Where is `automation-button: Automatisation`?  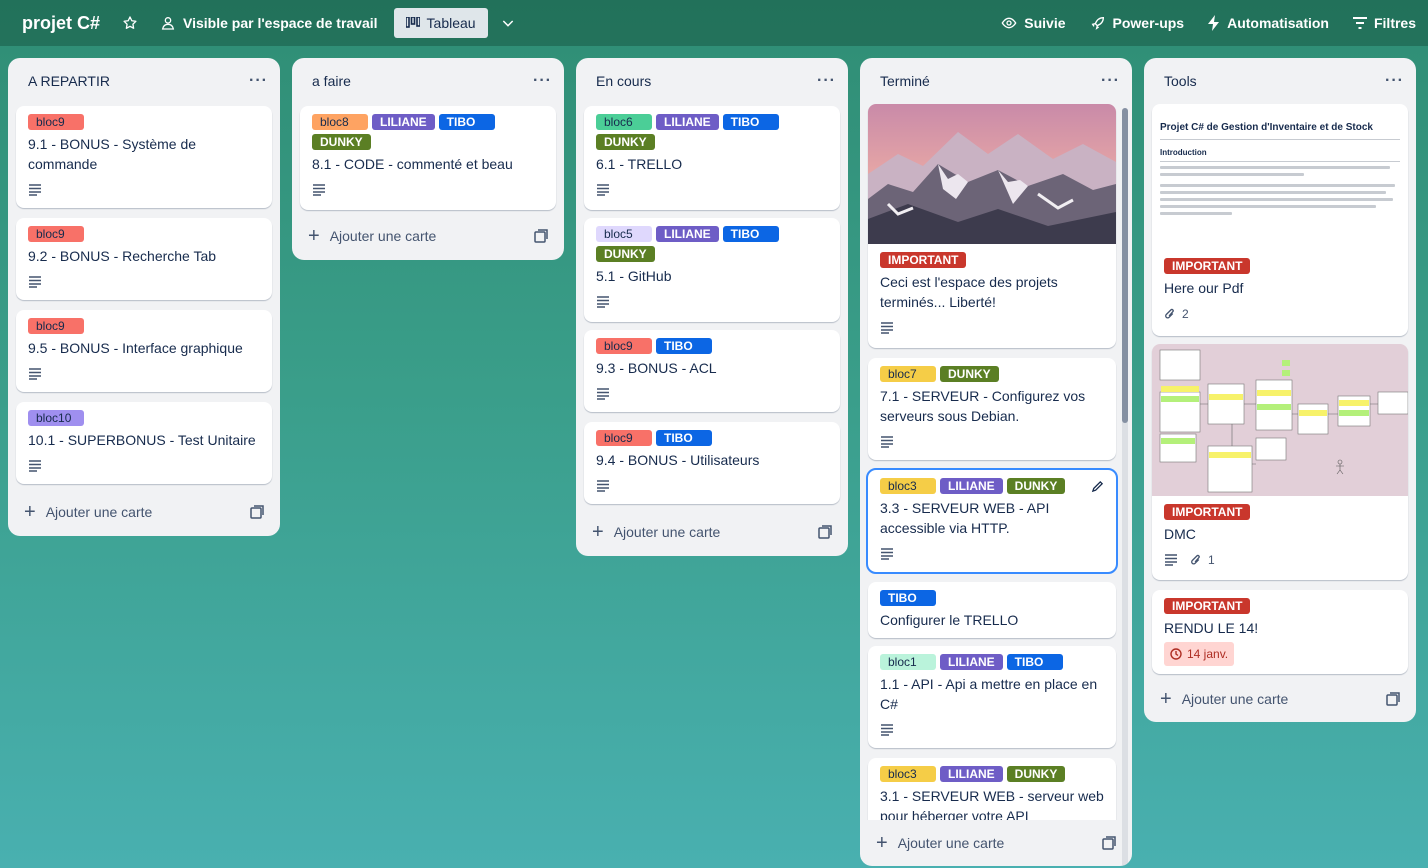 automation-button: Automatisation is located at coordinates (1268, 23).